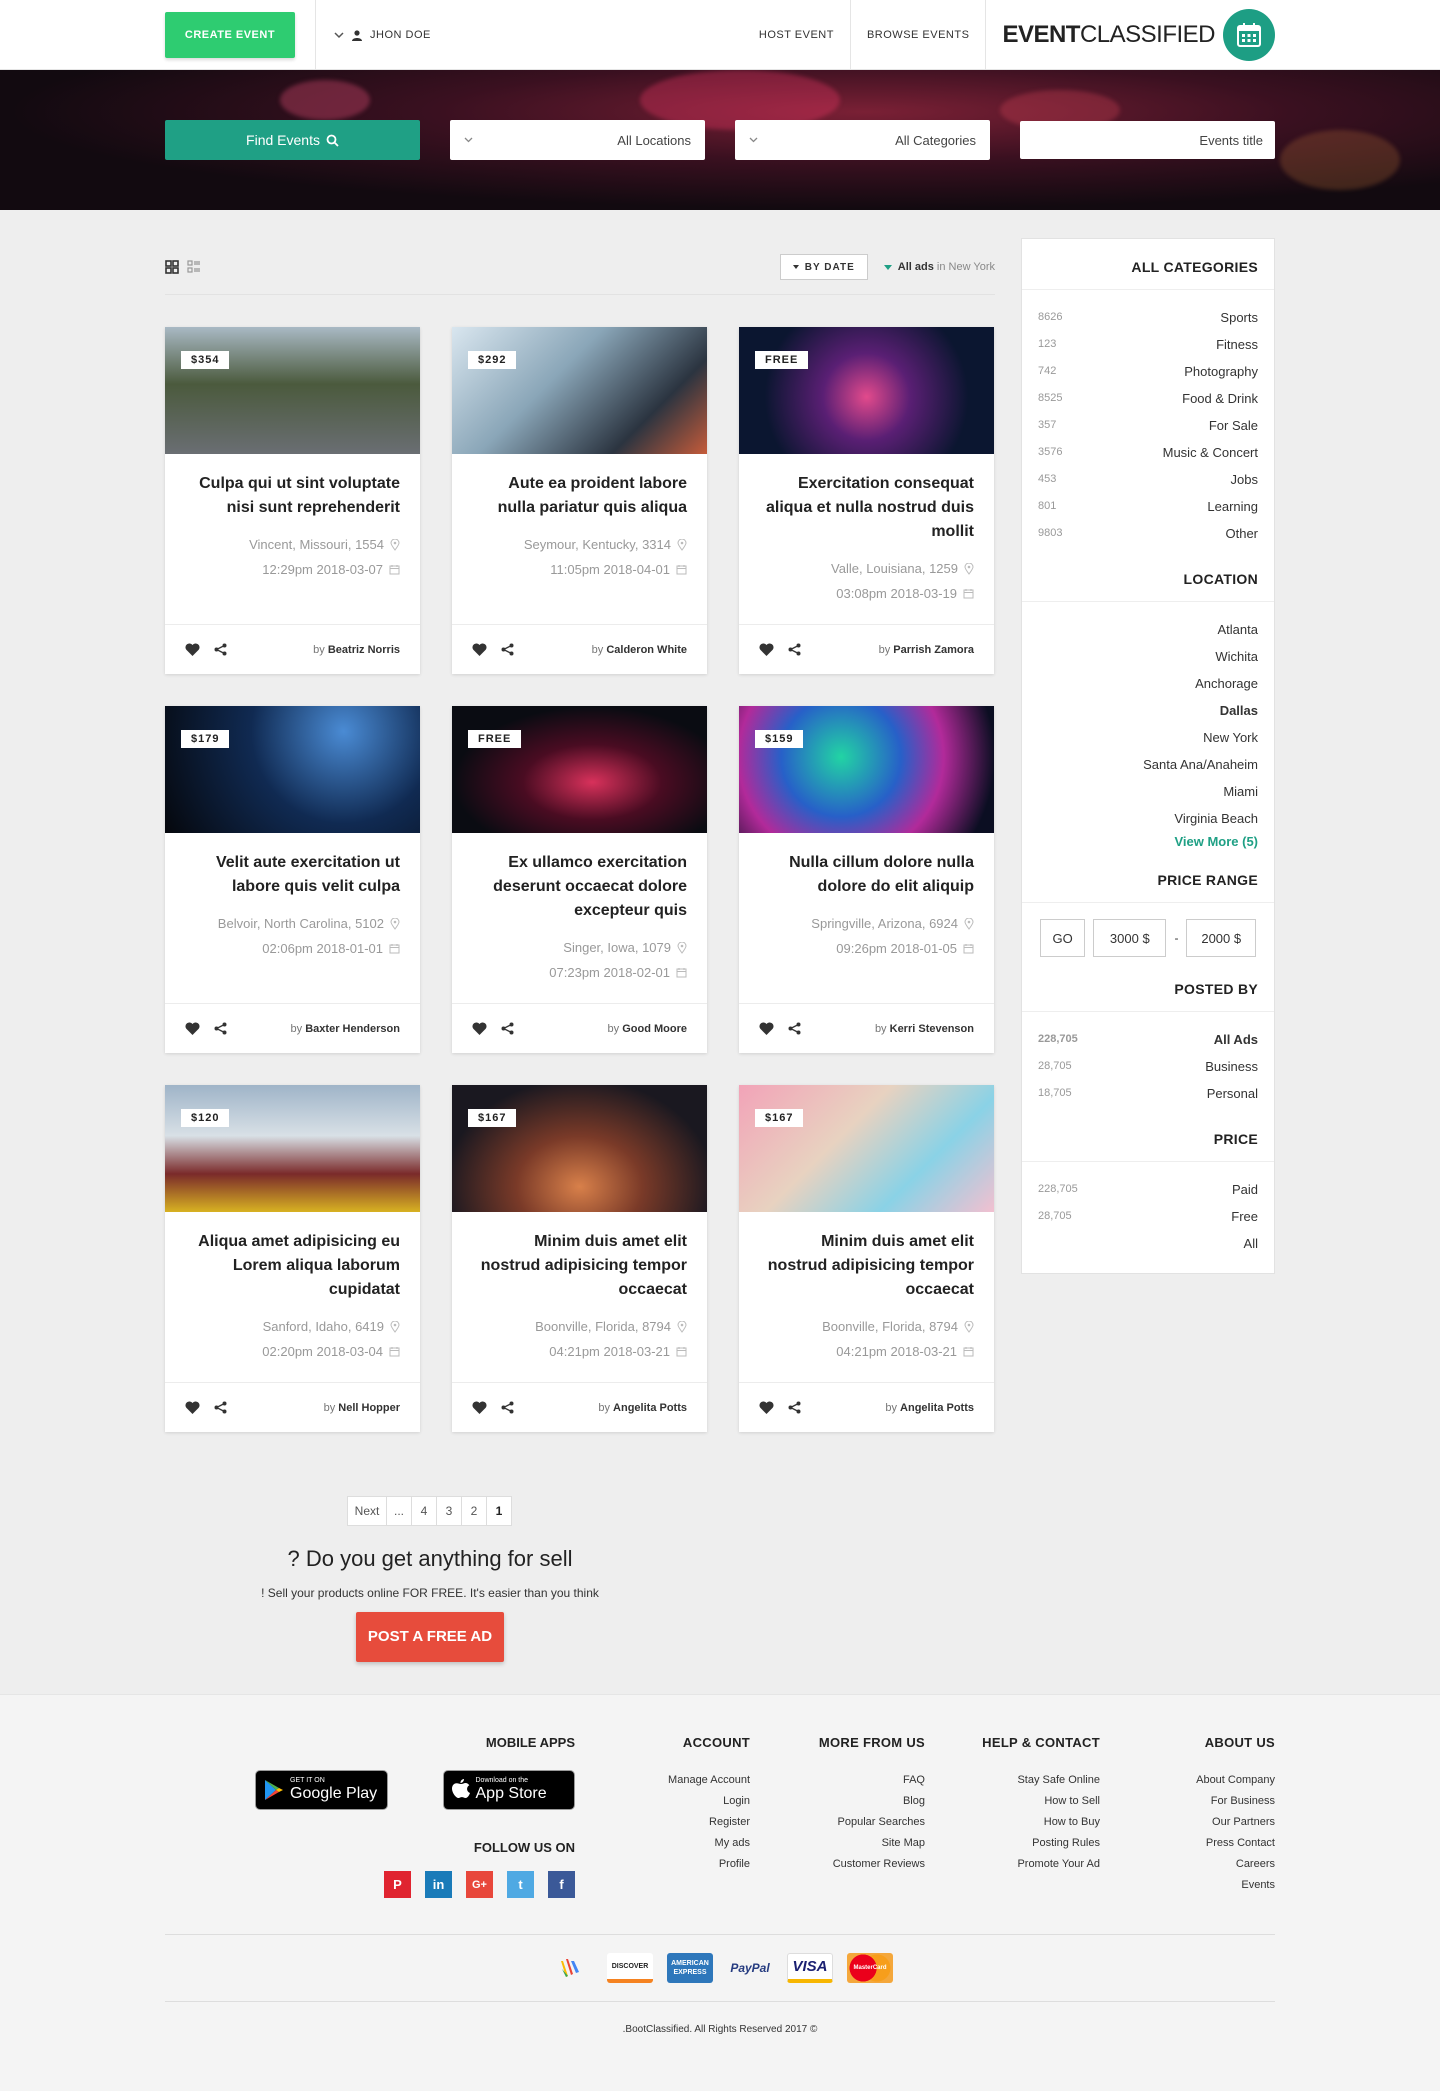 This screenshot has width=1440, height=2091. What do you see at coordinates (837, 1801) in the screenshot?
I see `footer-link: Blog` at bounding box center [837, 1801].